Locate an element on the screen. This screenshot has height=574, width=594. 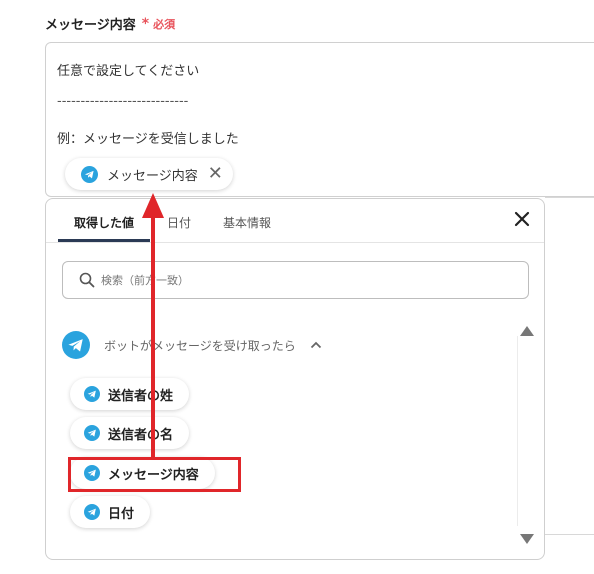
item-label: 送信者の名 is located at coordinates (141, 435).